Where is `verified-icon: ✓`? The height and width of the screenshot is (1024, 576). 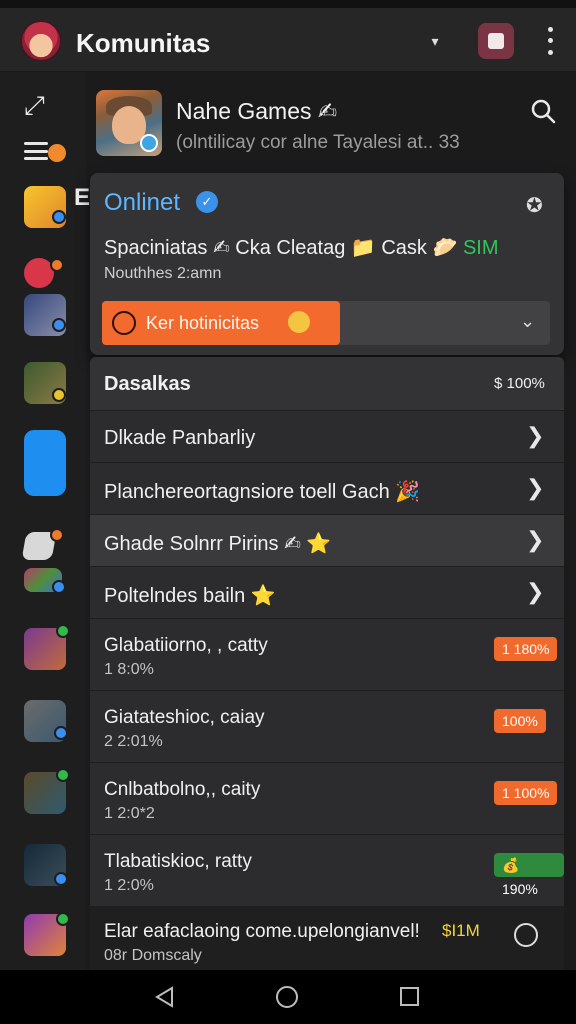
verified-icon: ✓ is located at coordinates (207, 202).